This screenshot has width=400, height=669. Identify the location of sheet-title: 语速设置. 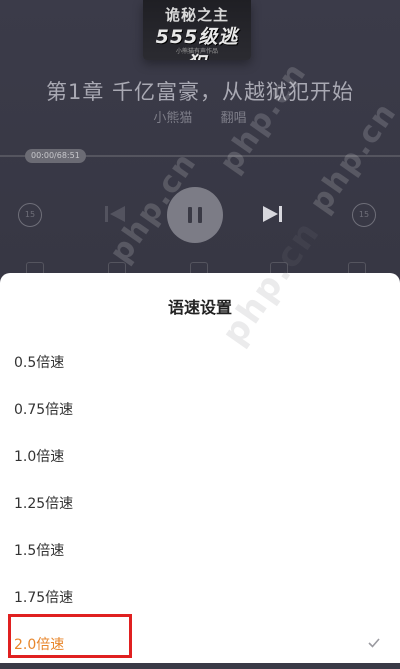
(199, 307).